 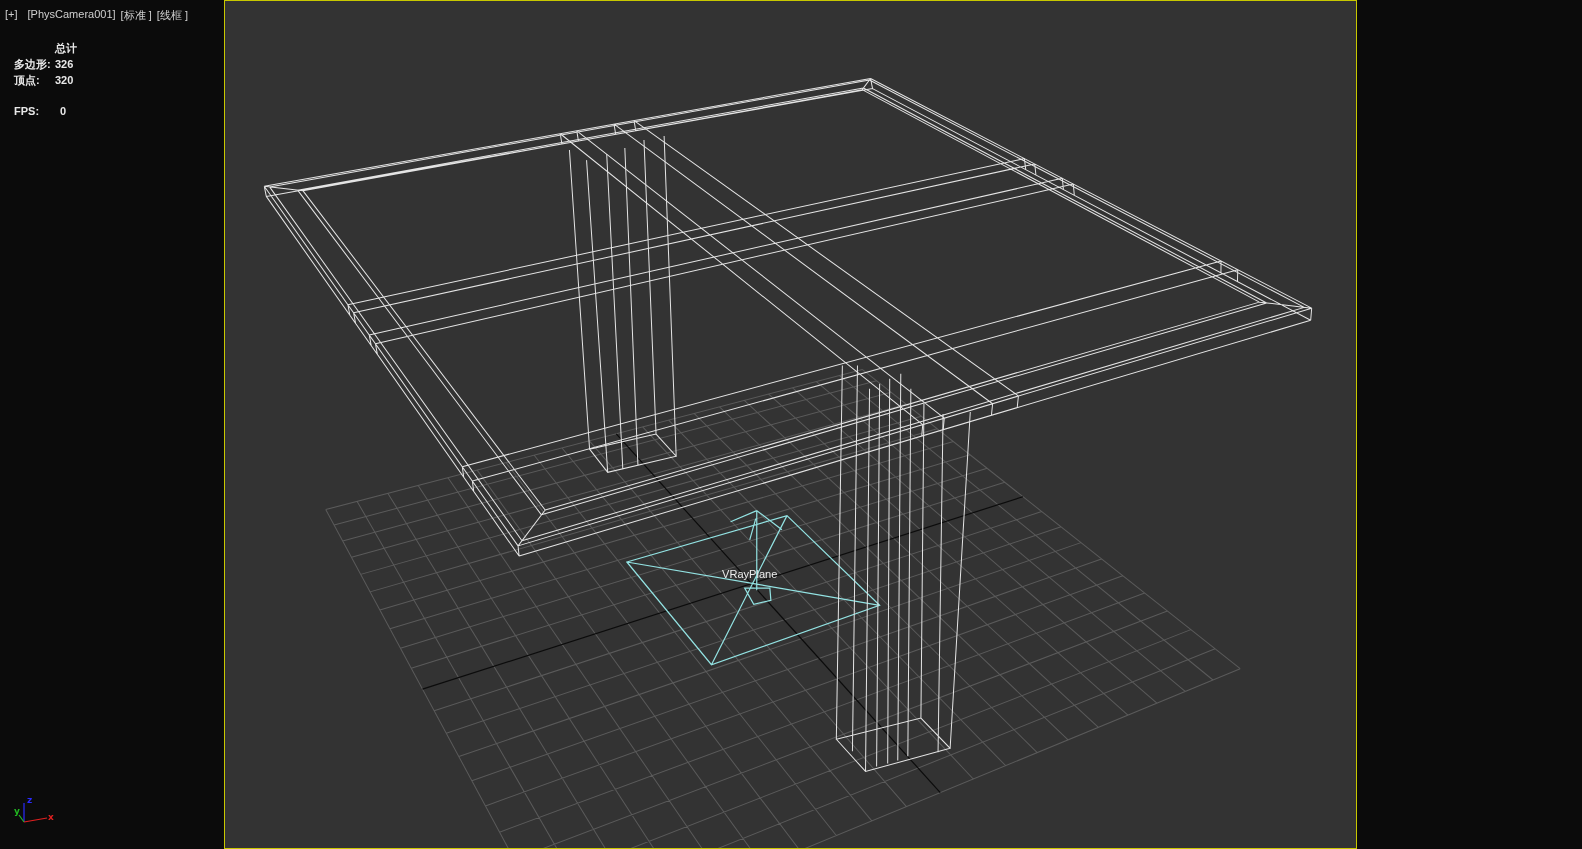 I want to click on fps-value: 0, so click(x=63, y=111).